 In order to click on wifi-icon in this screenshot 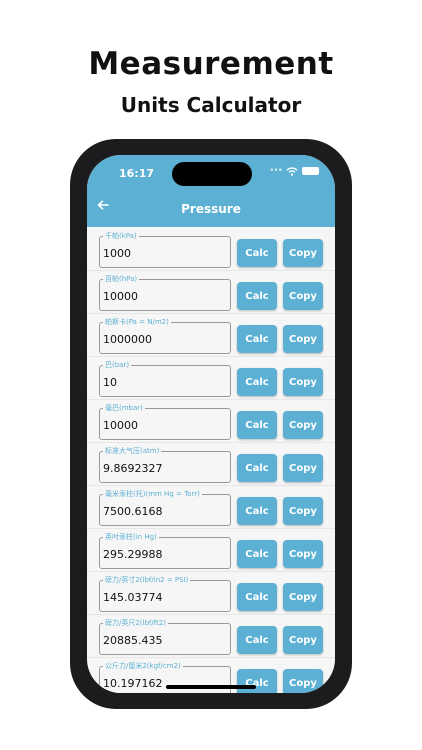, I will do `click(292, 171)`.